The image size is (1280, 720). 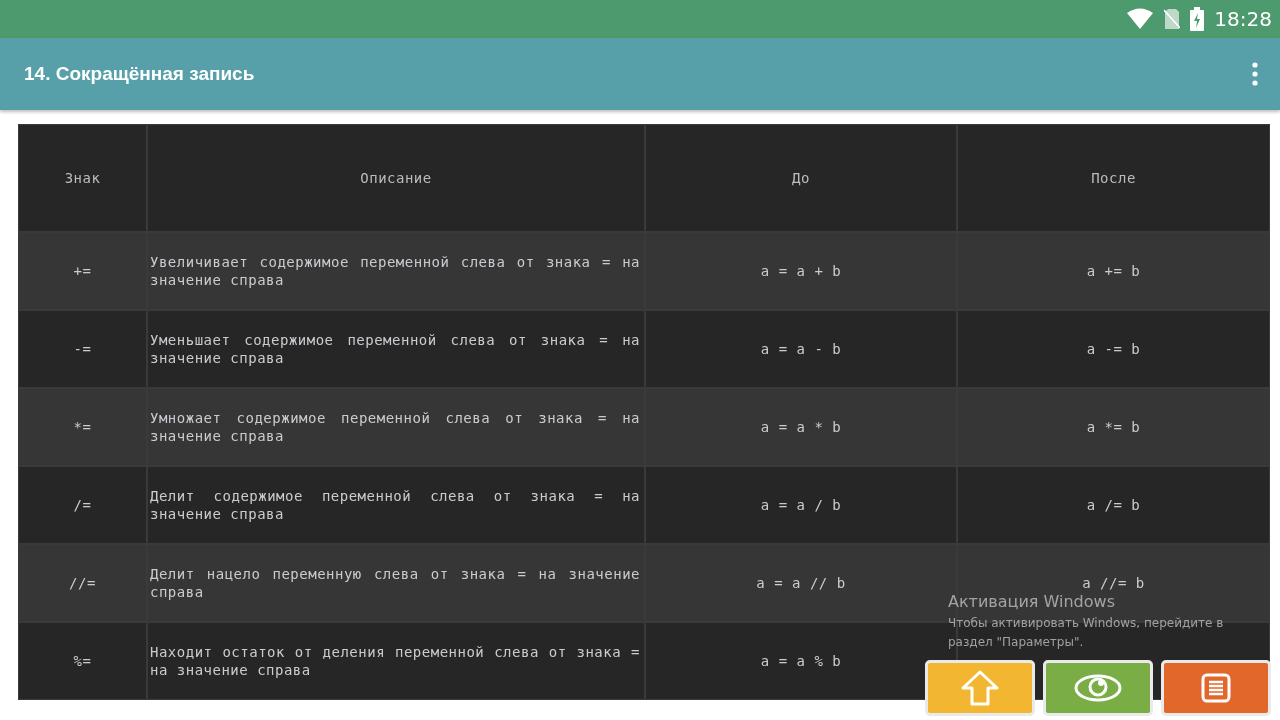 I want to click on no-sim-icon, so click(x=1172, y=19).